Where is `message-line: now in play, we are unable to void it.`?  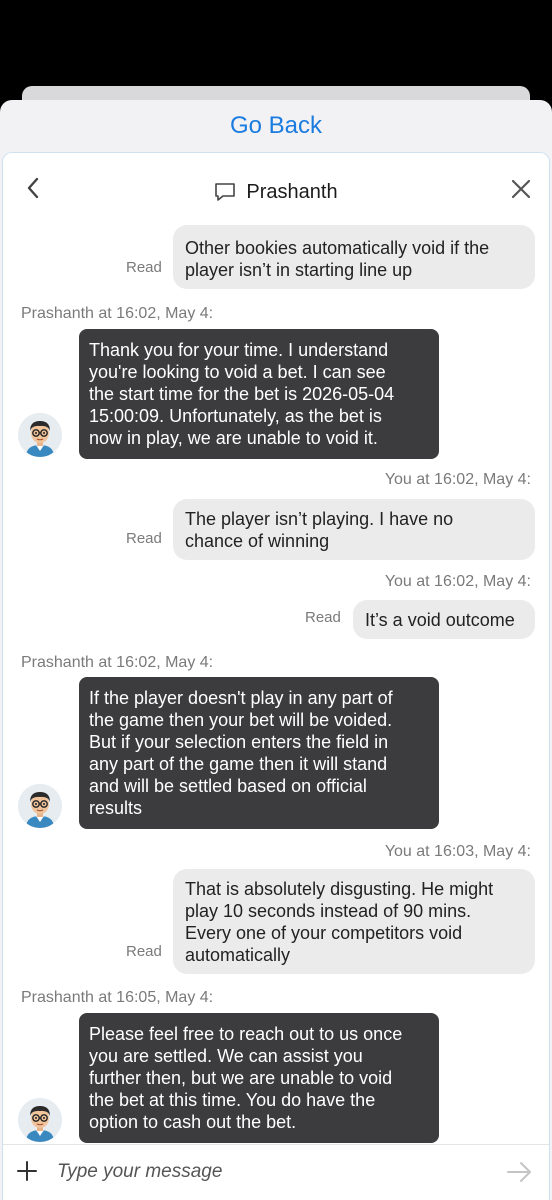
message-line: now in play, we are unable to void it. is located at coordinates (233, 438).